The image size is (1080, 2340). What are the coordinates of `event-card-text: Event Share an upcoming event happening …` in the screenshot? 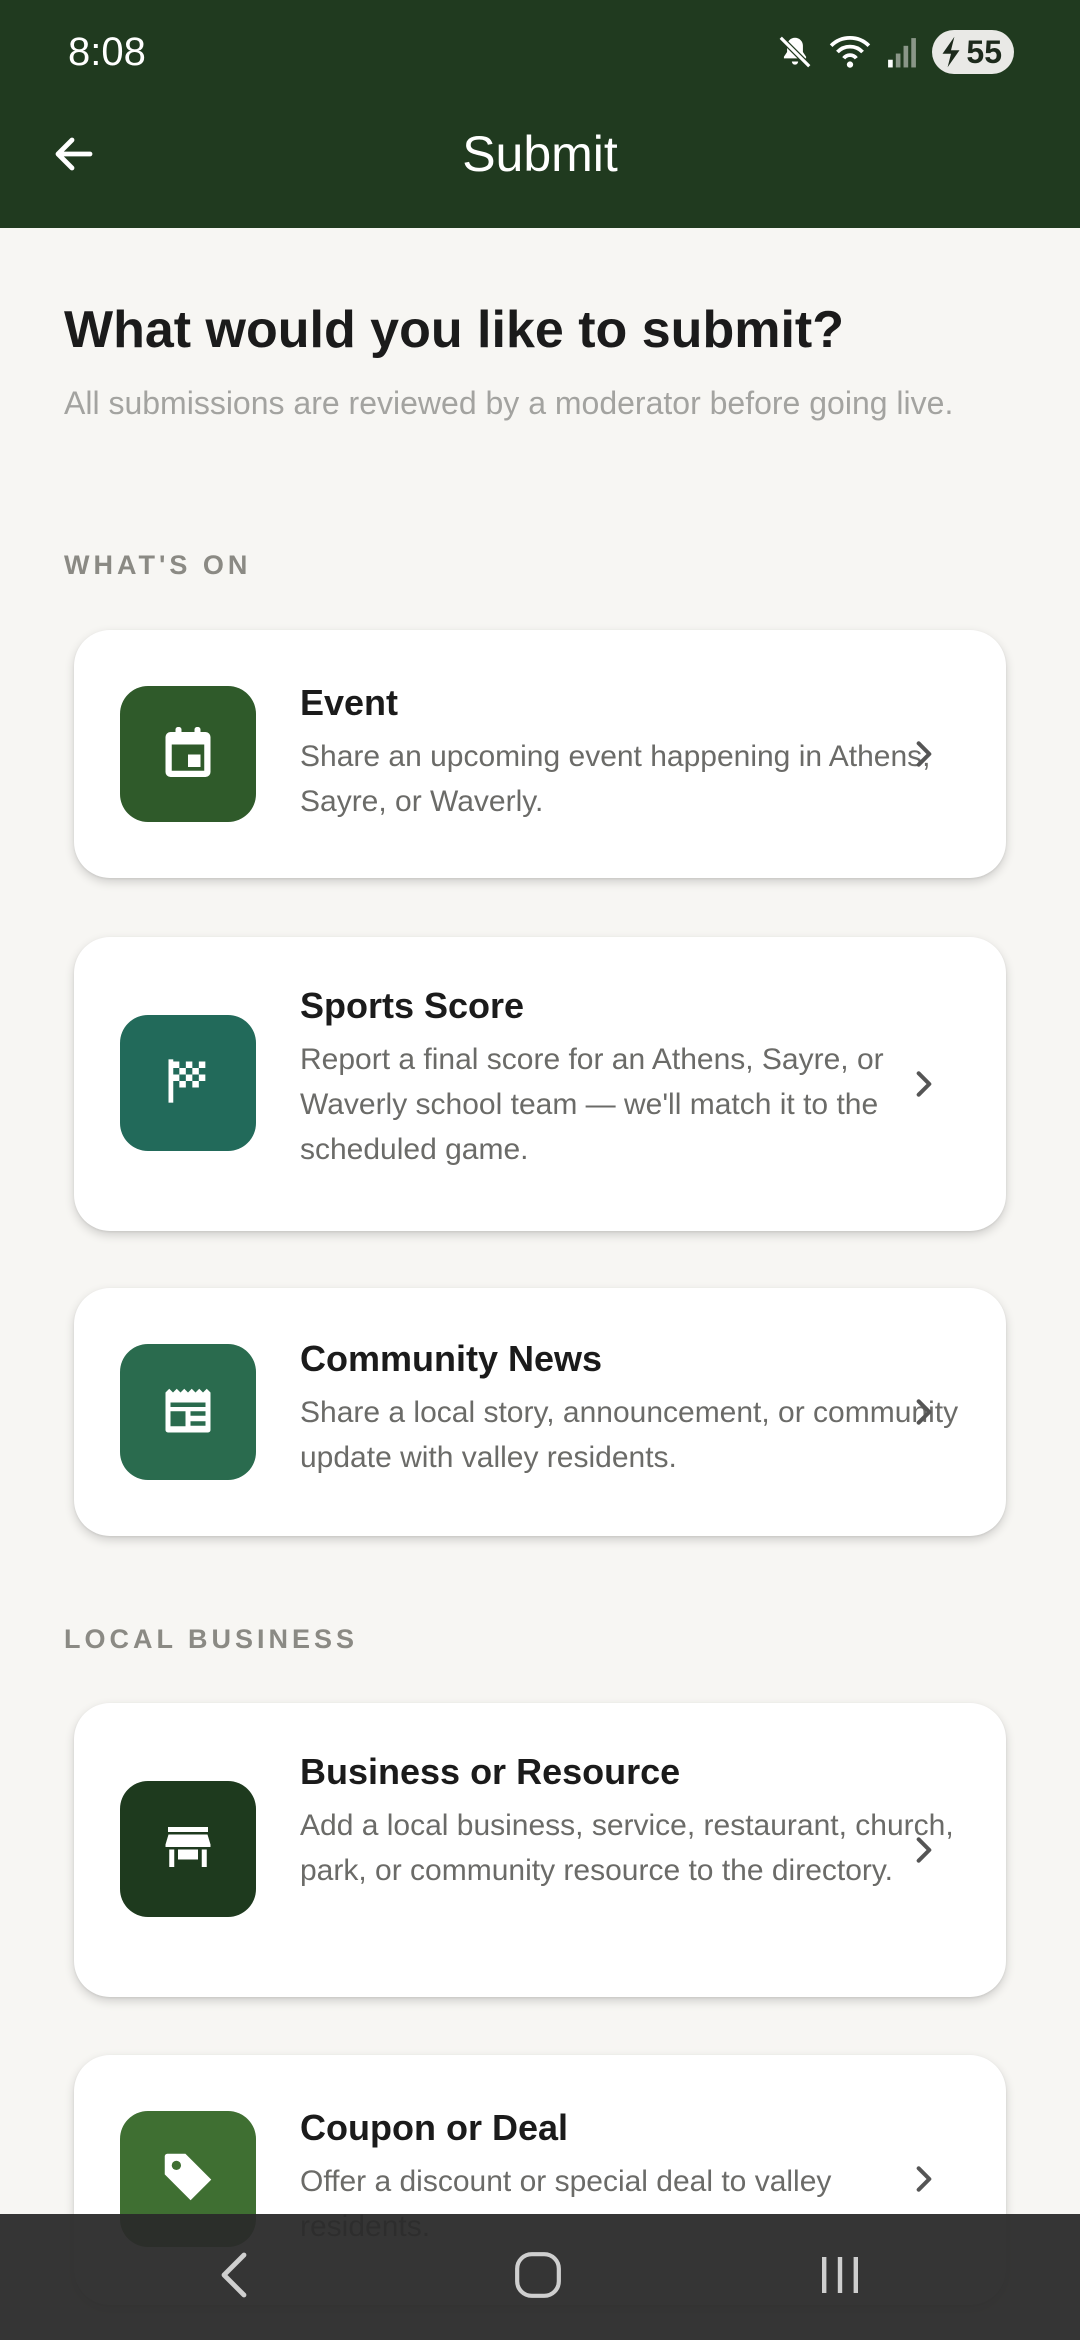 It's located at (630, 752).